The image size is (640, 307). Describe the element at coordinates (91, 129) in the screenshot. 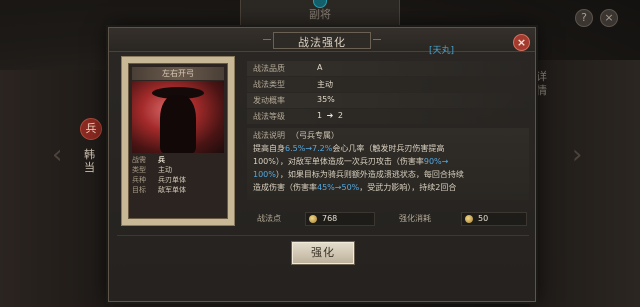

I see `unit-badge: 兵` at that location.